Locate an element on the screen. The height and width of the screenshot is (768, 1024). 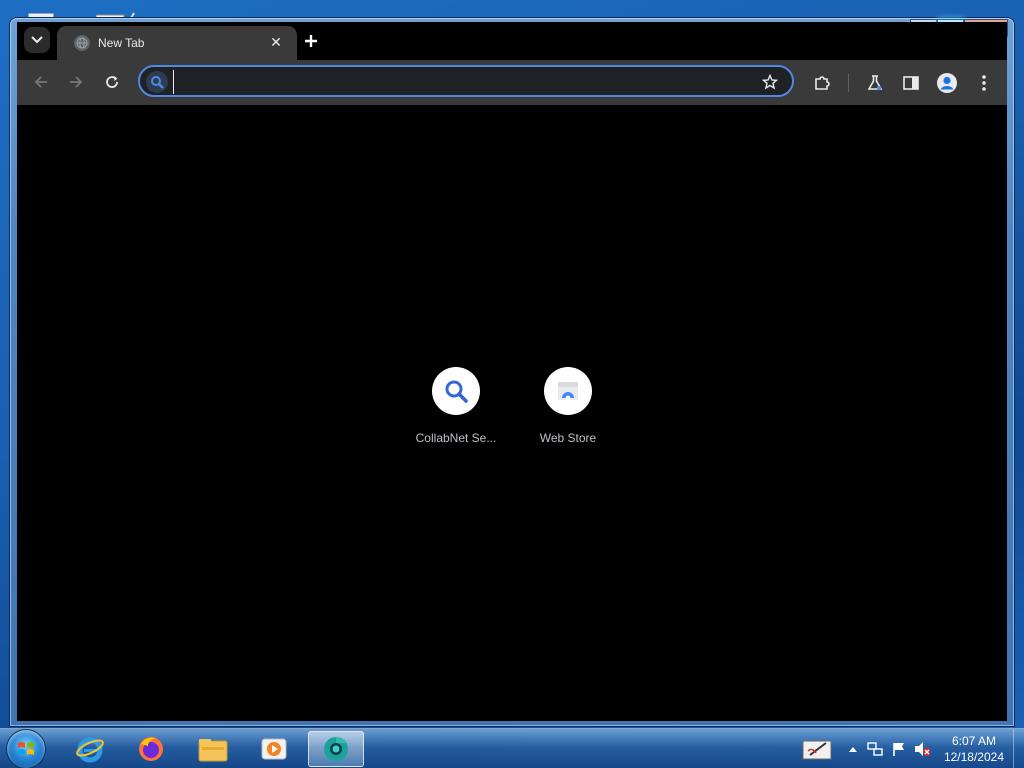
file-explorer-icon is located at coordinates (213, 750).